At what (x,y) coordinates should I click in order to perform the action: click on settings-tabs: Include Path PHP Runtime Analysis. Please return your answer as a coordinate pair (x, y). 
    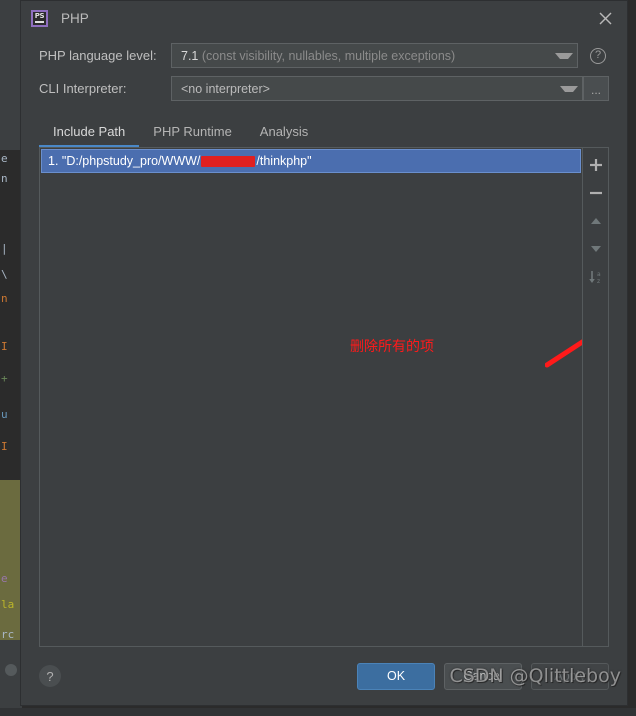
    Looking at the image, I should click on (324, 132).